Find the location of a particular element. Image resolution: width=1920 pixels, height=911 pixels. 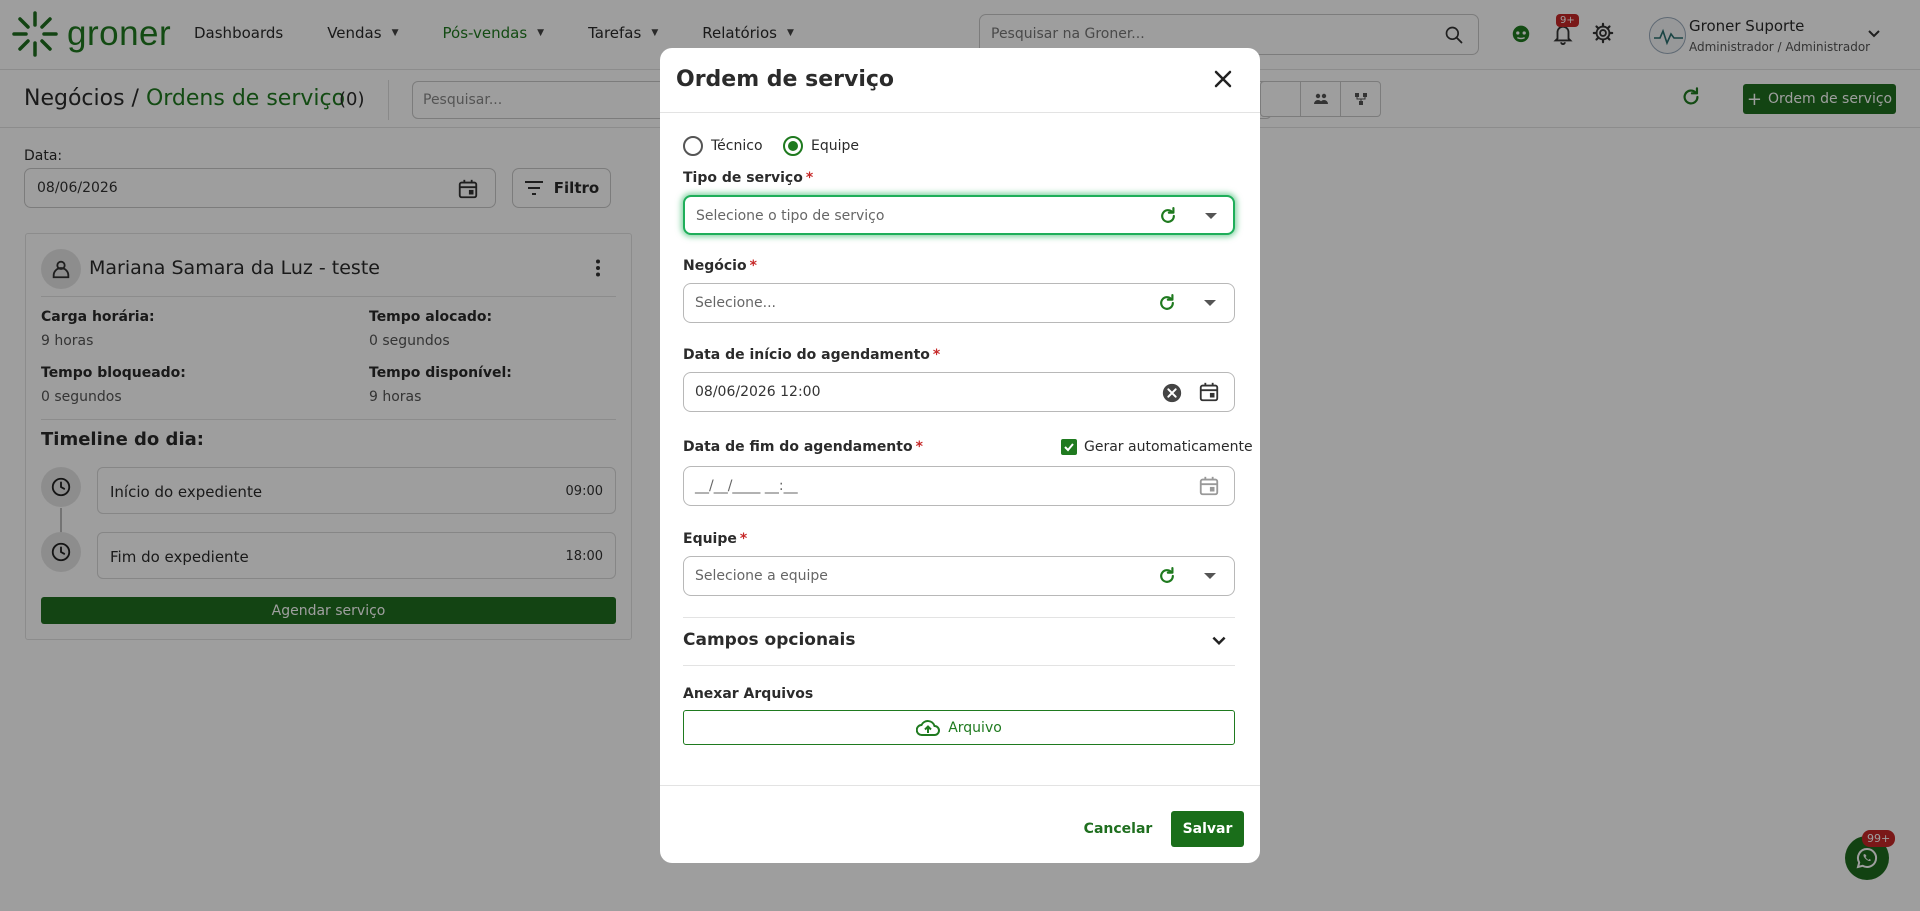

data-inicio-input: 08/06/2026 12:00 is located at coordinates (959, 392).